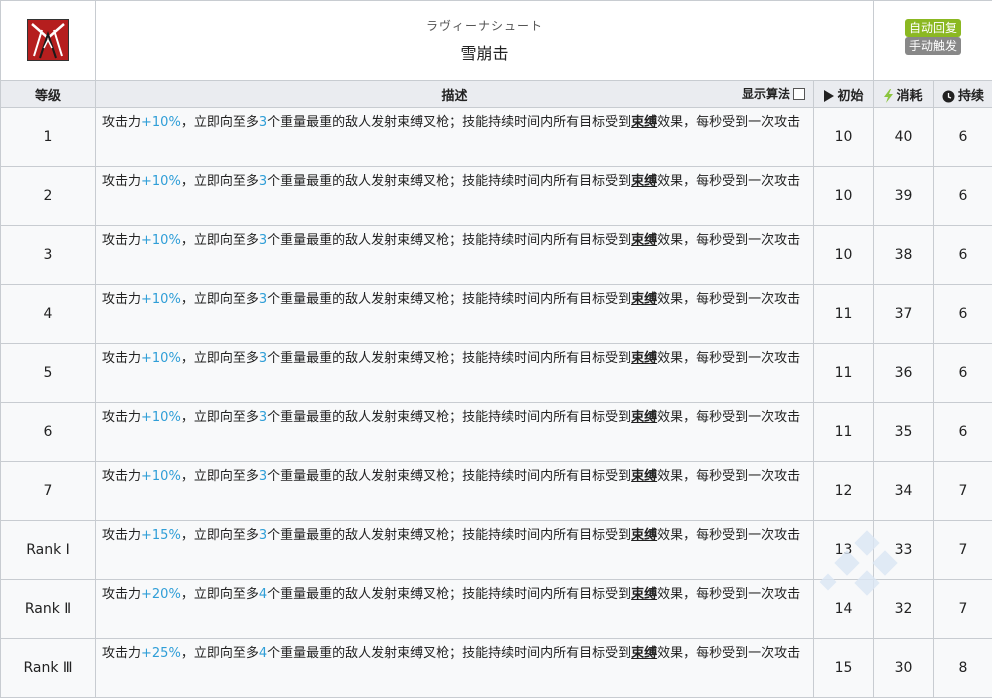 The width and height of the screenshot is (992, 698). Describe the element at coordinates (455, 94) in the screenshot. I see `col-header-description: 描述 显示算法` at that location.